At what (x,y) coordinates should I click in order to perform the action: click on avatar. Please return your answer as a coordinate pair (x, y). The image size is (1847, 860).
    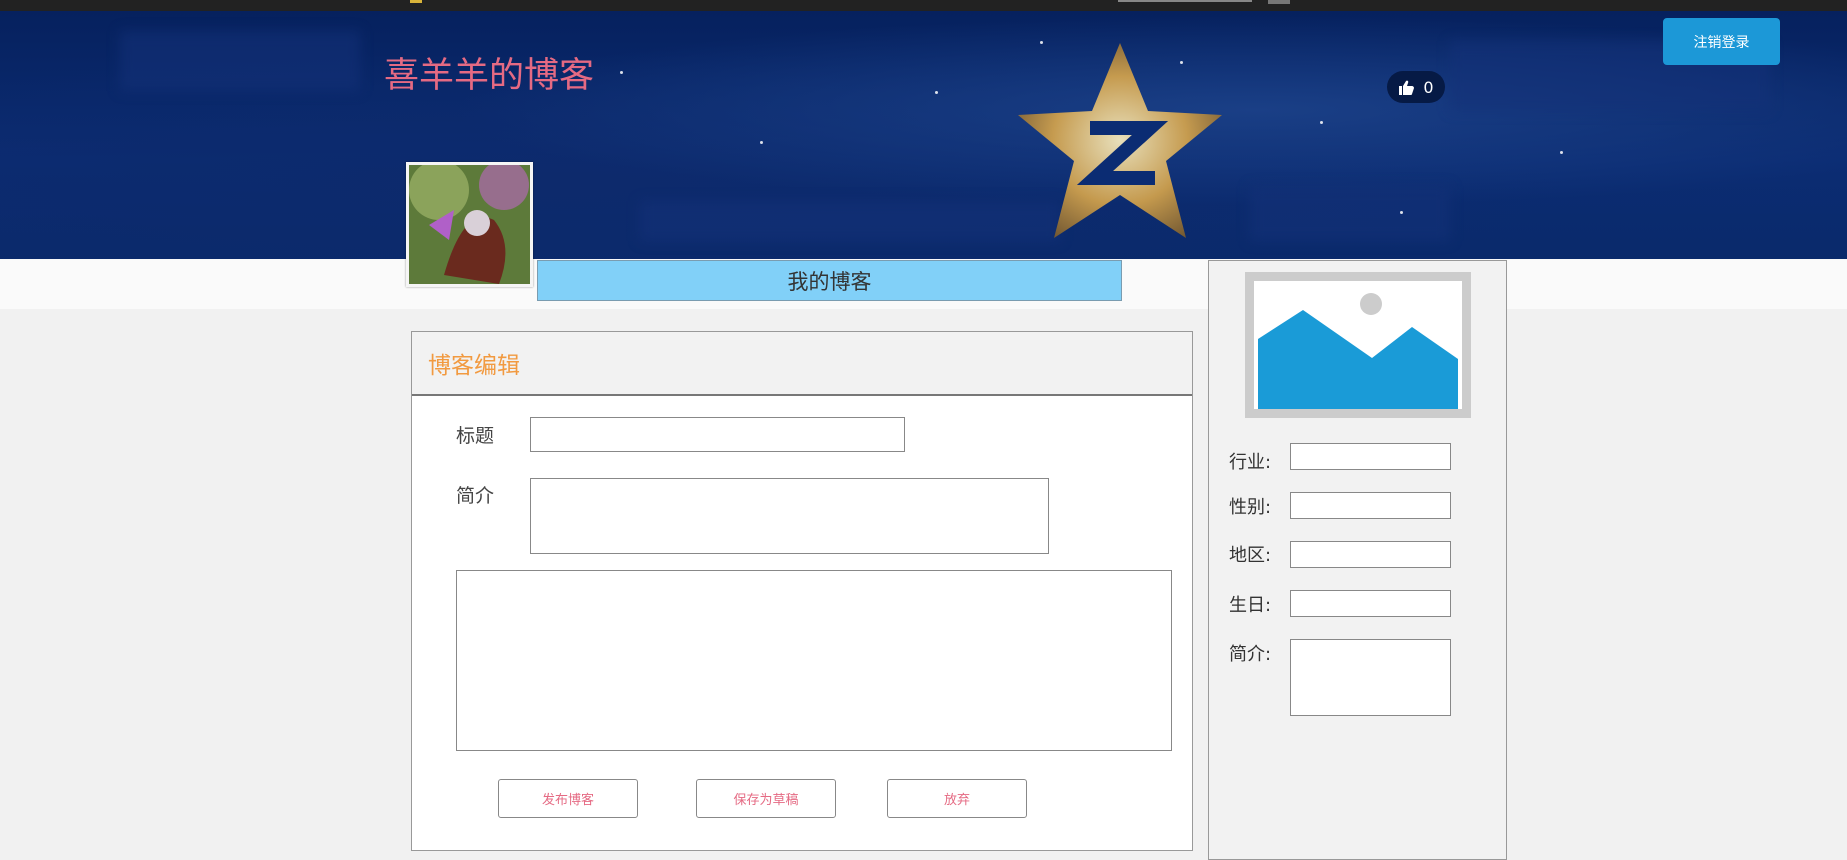
    Looking at the image, I should click on (469, 224).